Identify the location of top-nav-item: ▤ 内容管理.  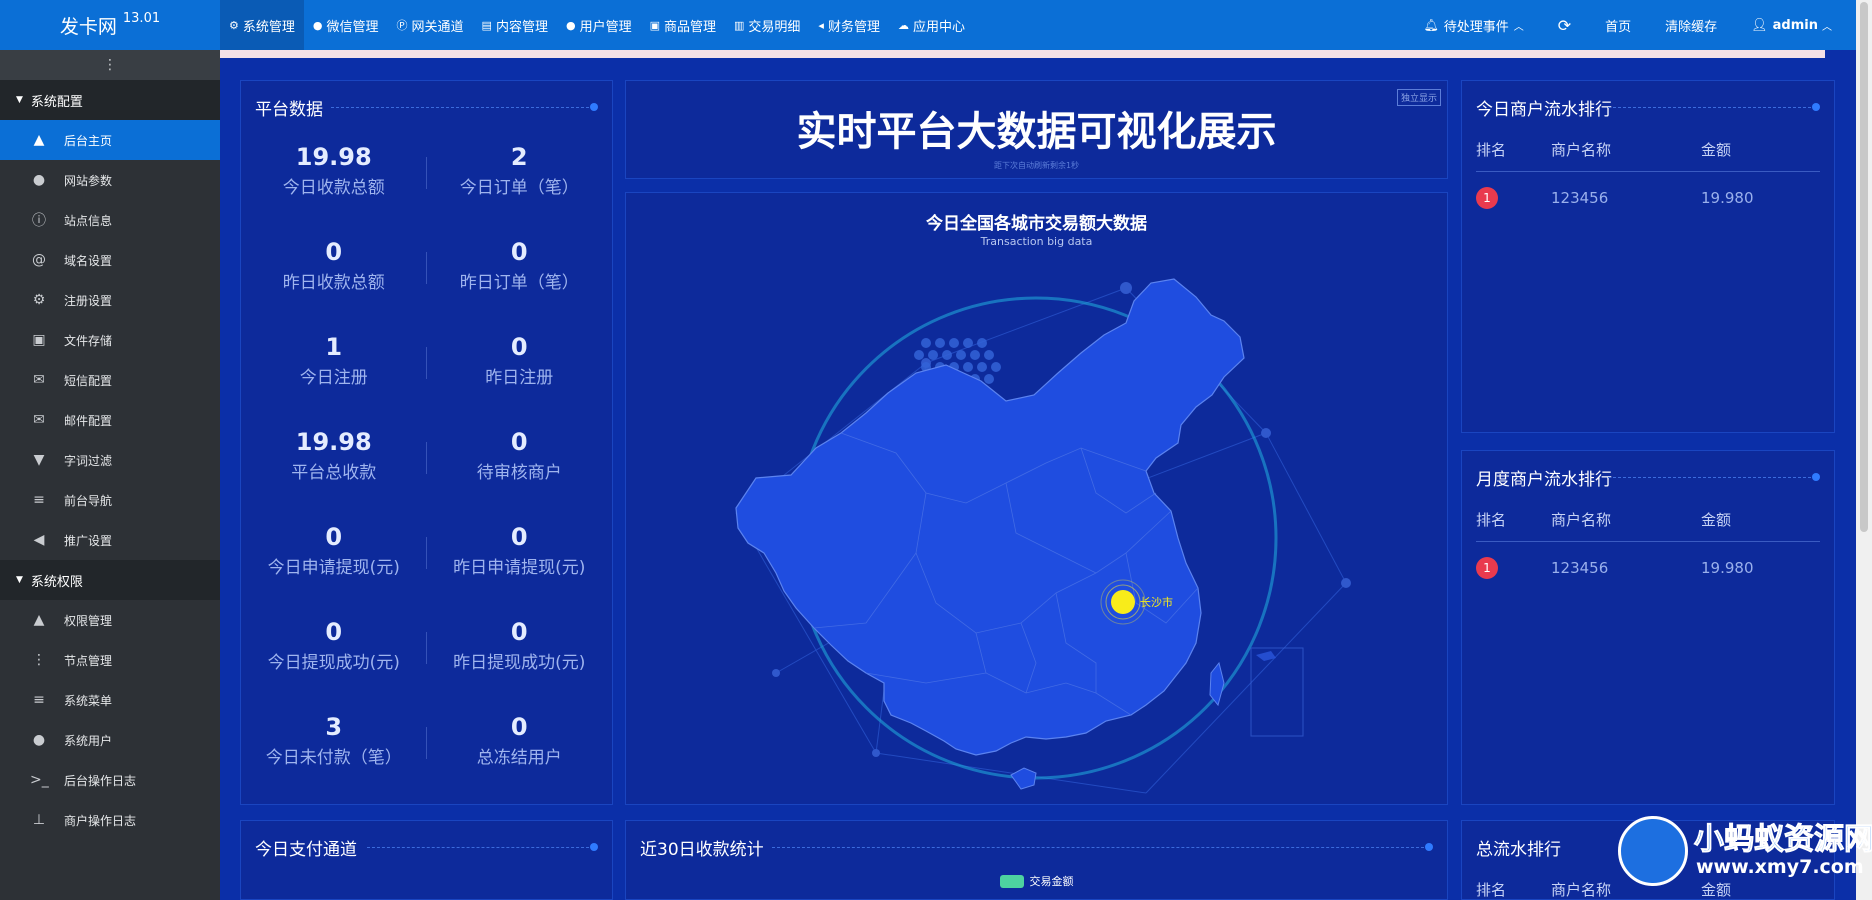
(515, 25).